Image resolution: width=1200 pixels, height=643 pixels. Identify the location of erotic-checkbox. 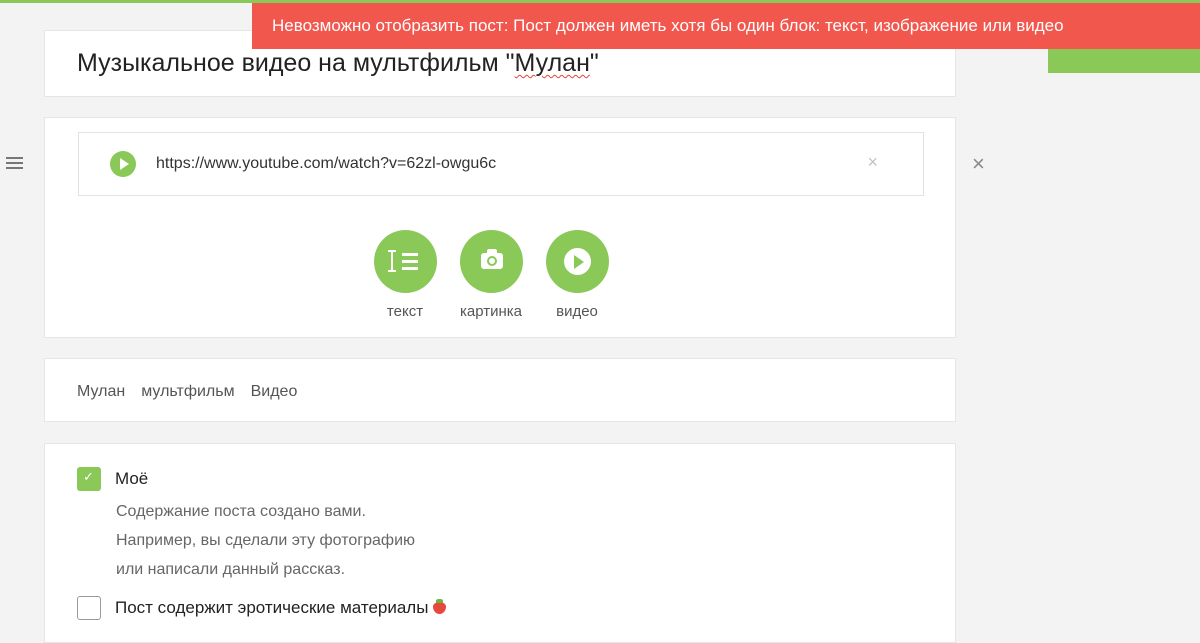
(89, 608).